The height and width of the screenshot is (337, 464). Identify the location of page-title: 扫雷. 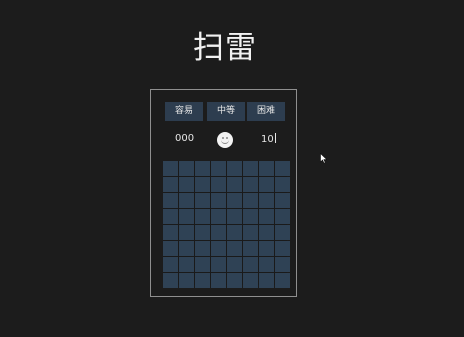
(225, 48).